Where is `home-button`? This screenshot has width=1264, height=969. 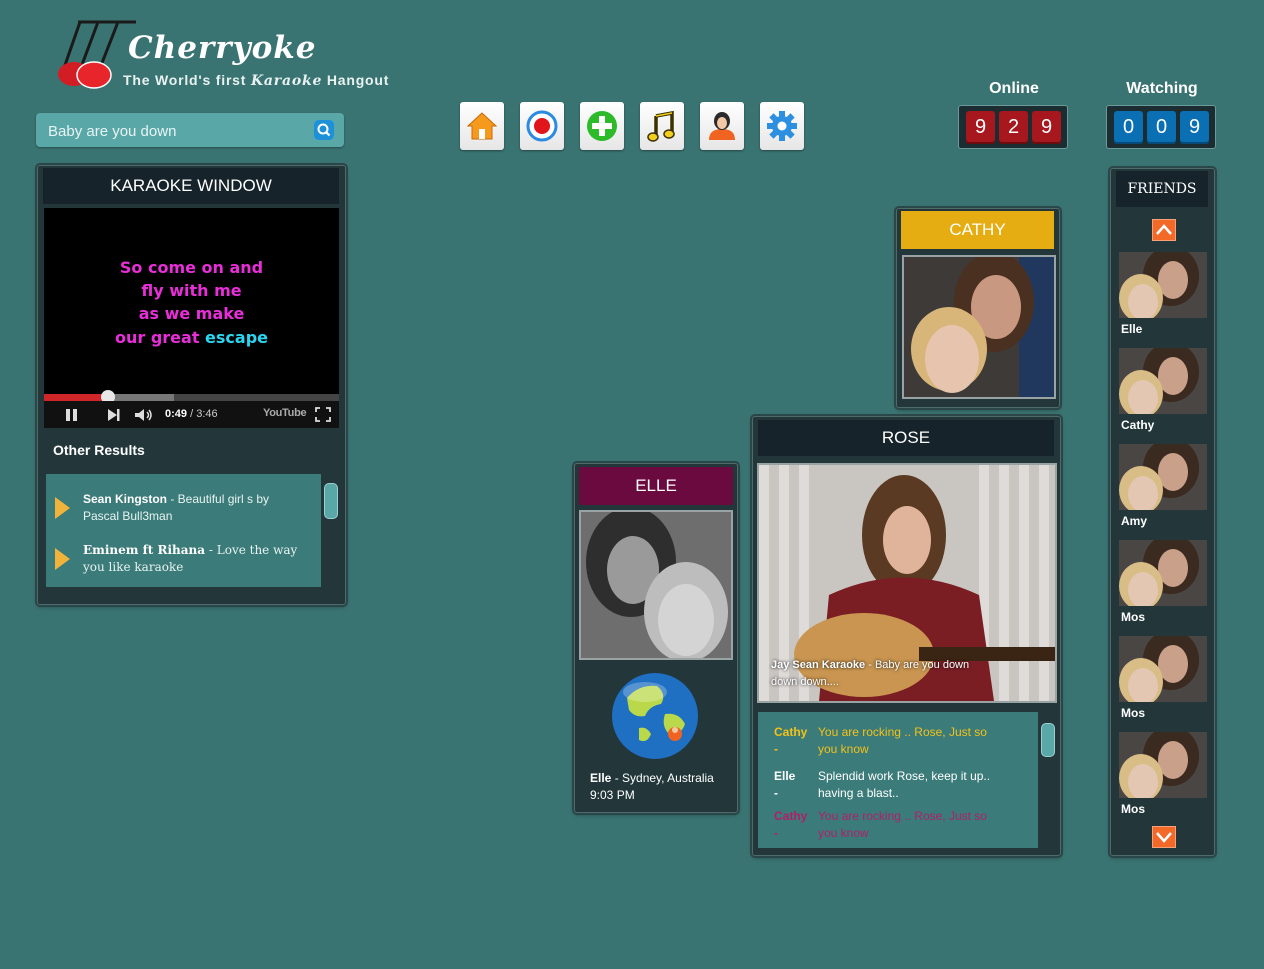 home-button is located at coordinates (482, 126).